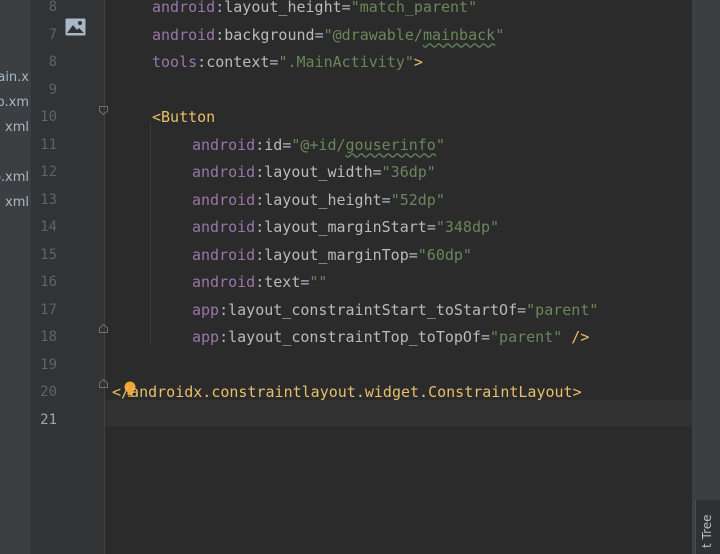  I want to click on code-line: android:layout_height="52dp", so click(318, 200).